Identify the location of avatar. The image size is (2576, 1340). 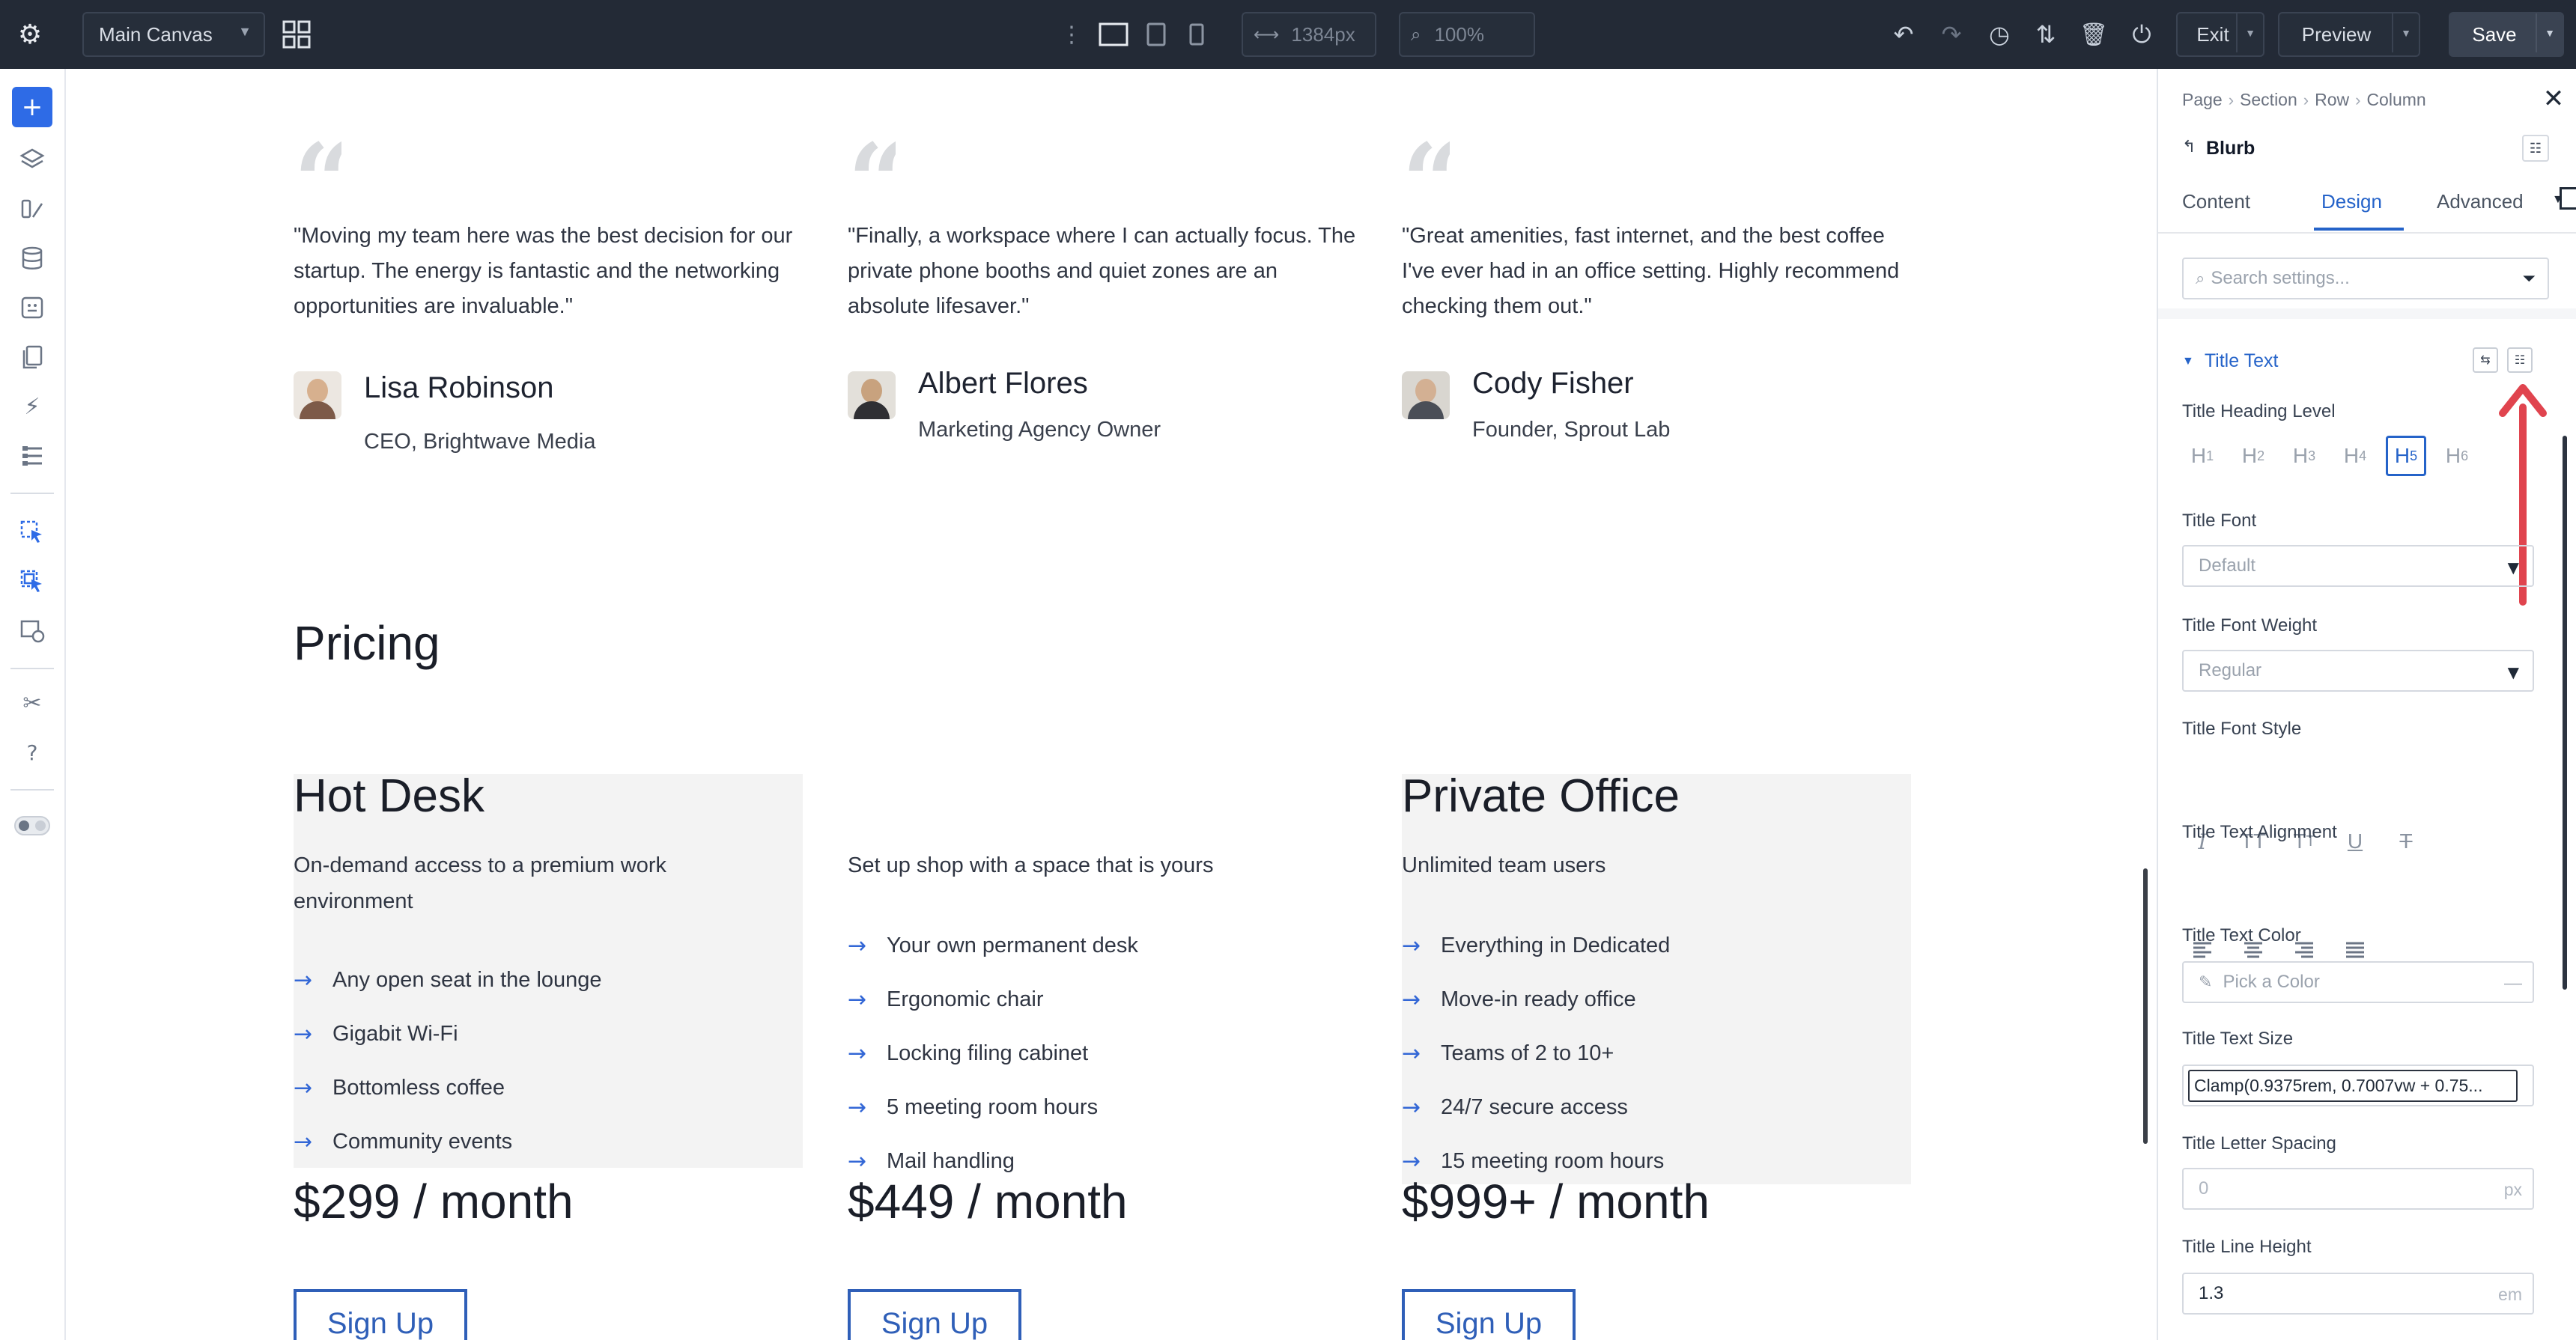
(1426, 395).